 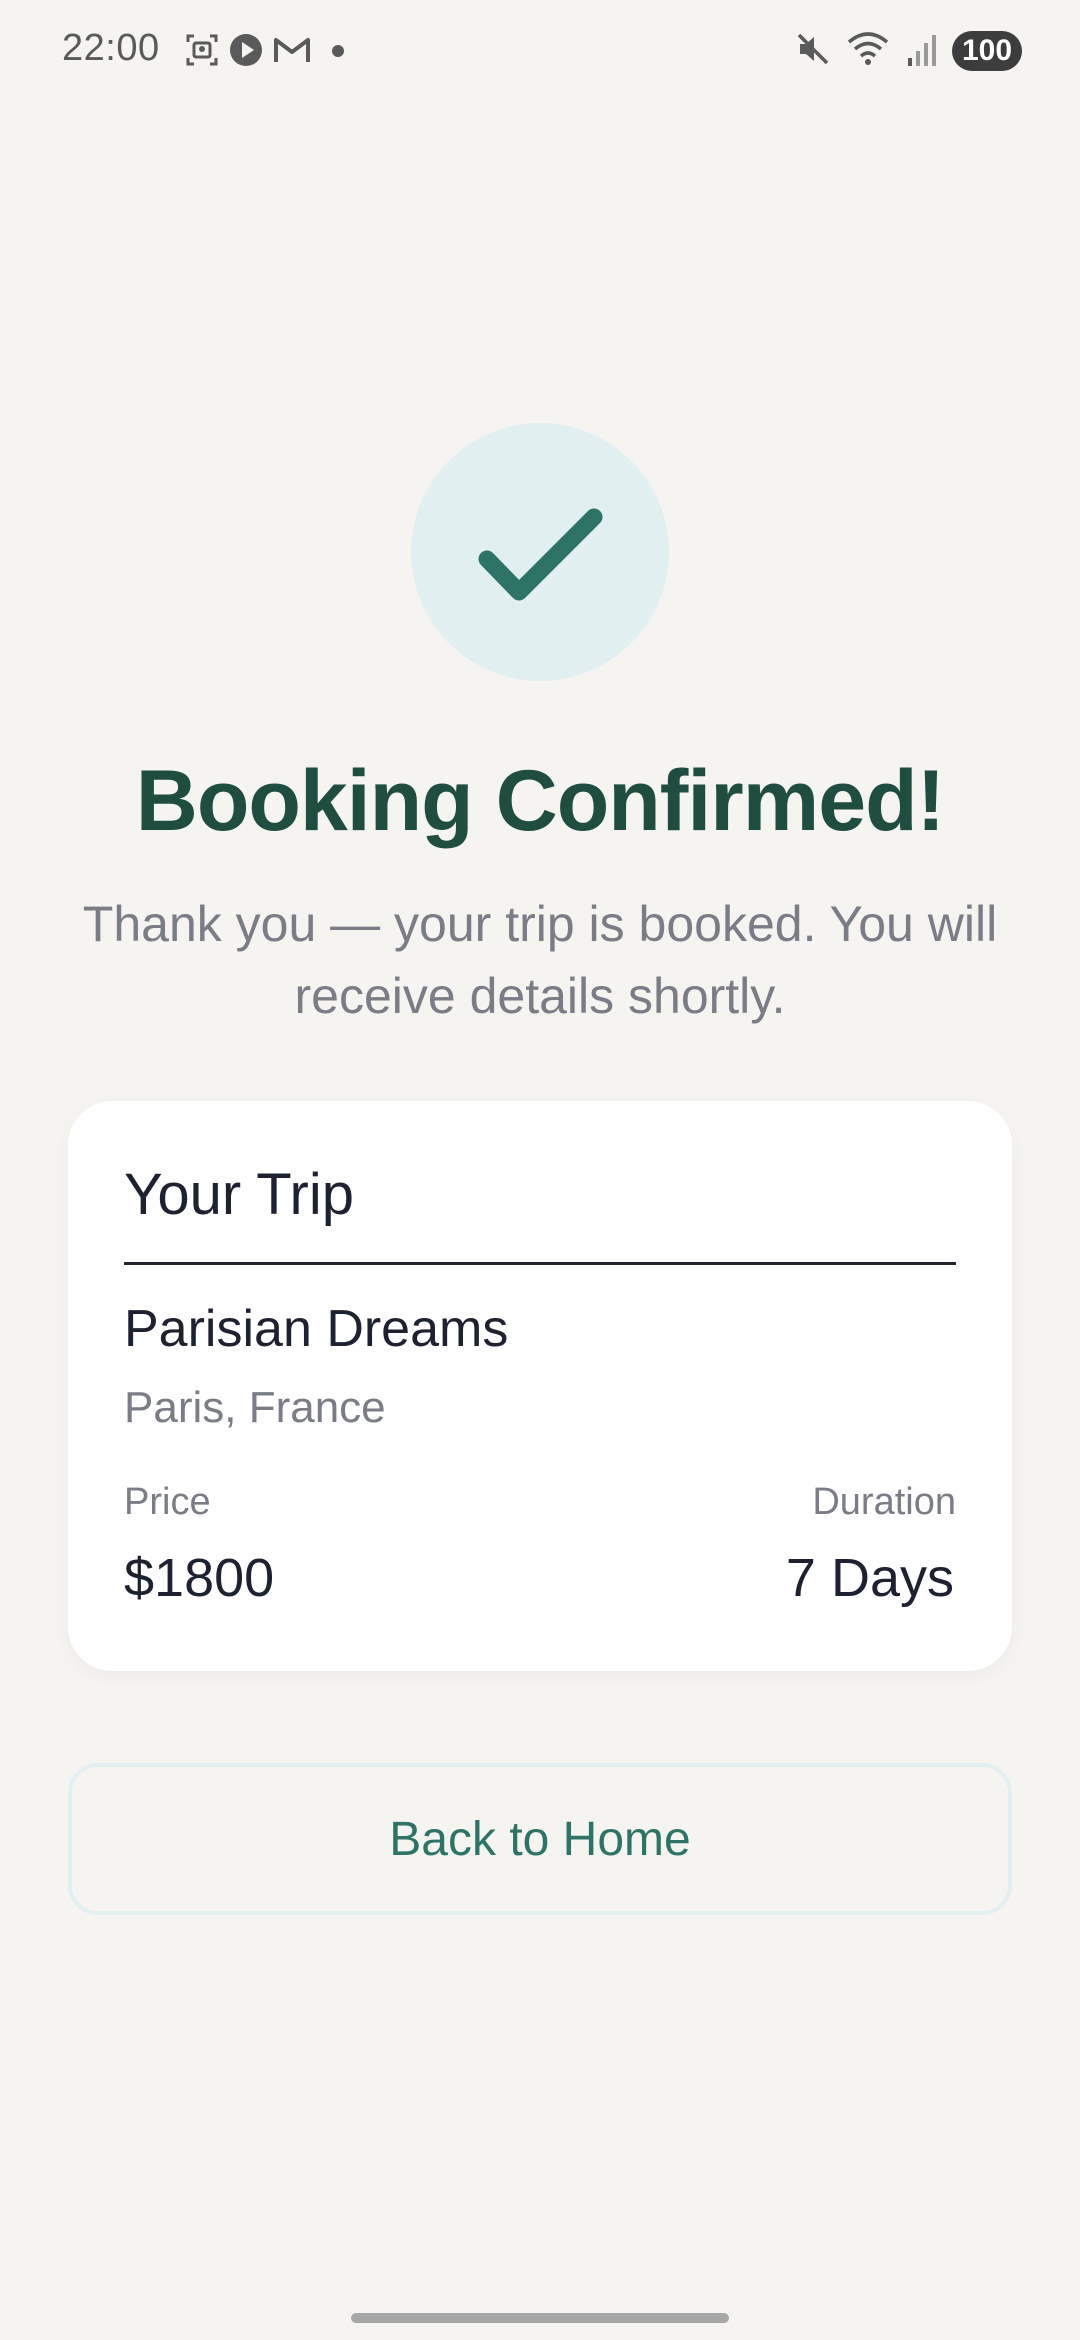 I want to click on trip-name: Parisian Dreams, so click(x=316, y=1329).